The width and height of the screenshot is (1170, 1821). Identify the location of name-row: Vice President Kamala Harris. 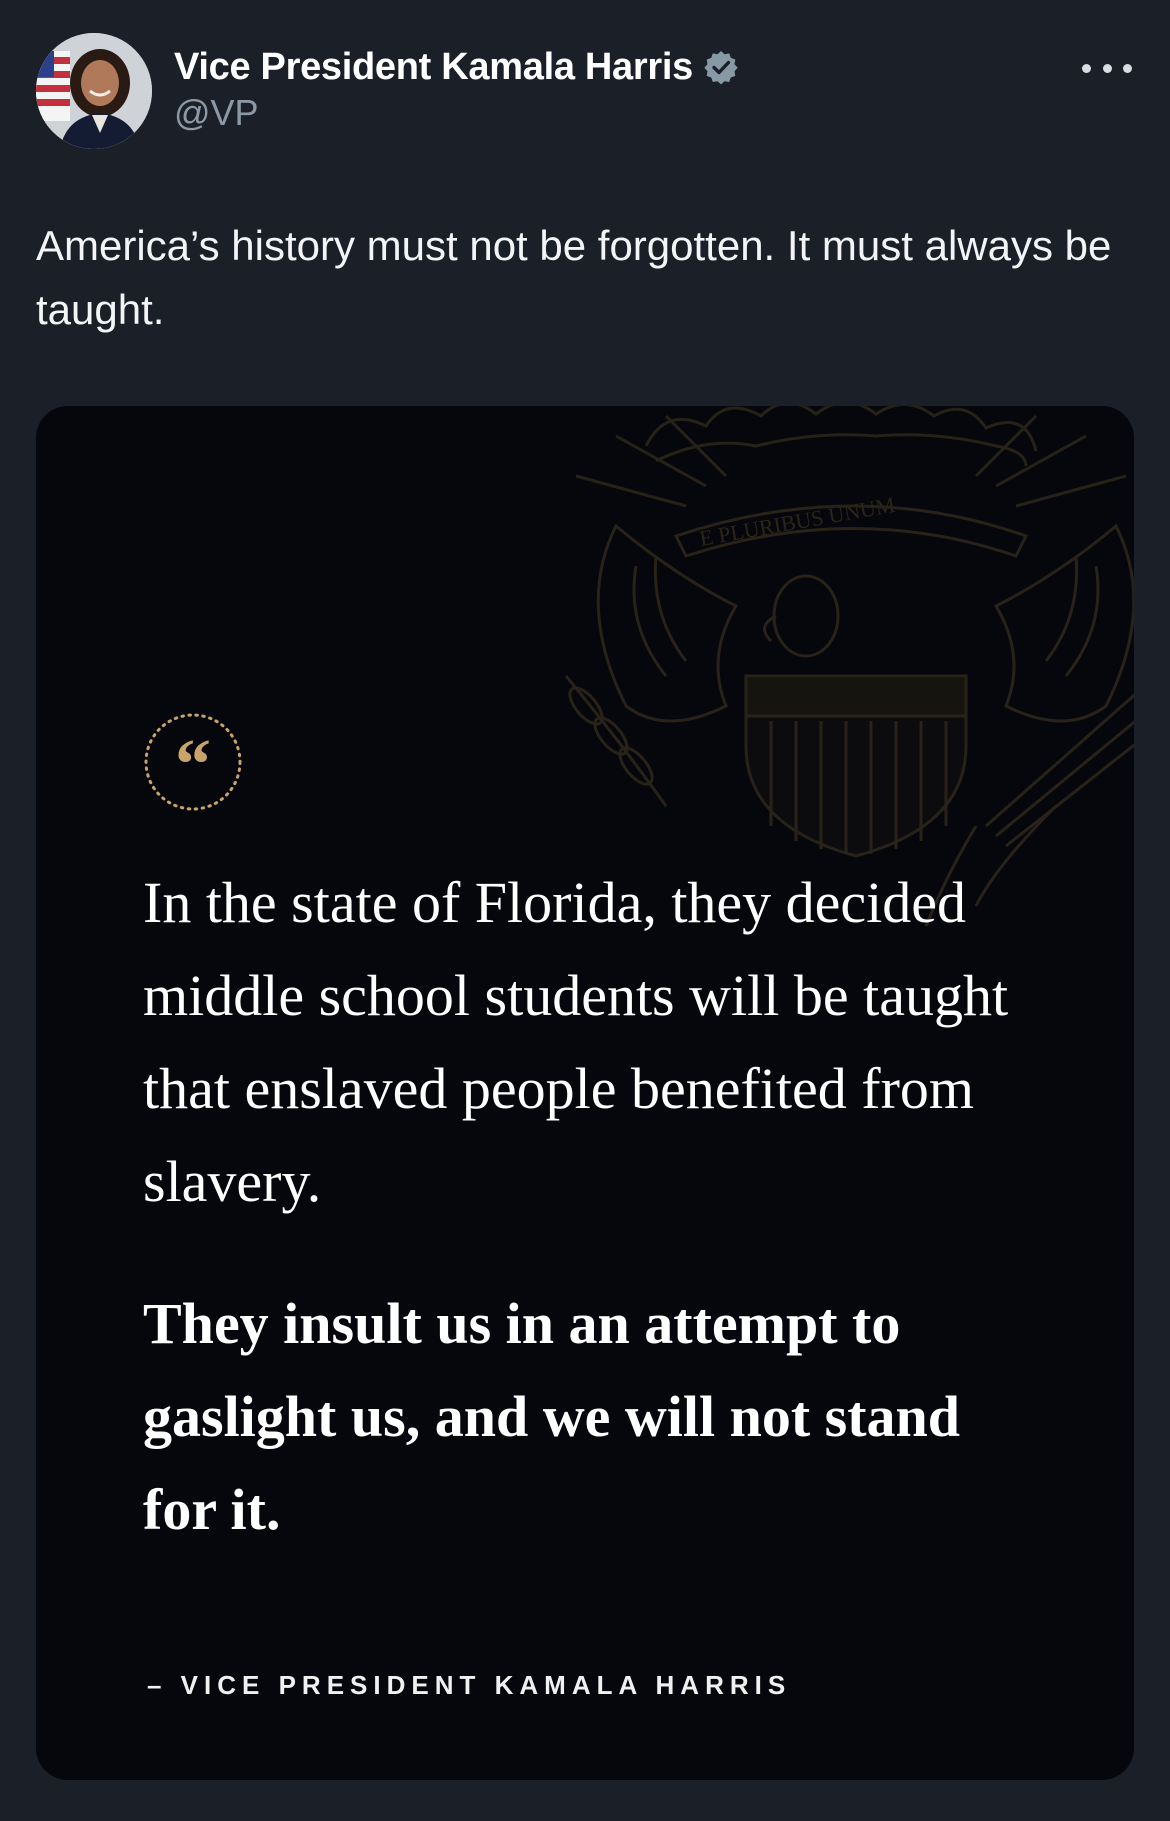
(456, 67).